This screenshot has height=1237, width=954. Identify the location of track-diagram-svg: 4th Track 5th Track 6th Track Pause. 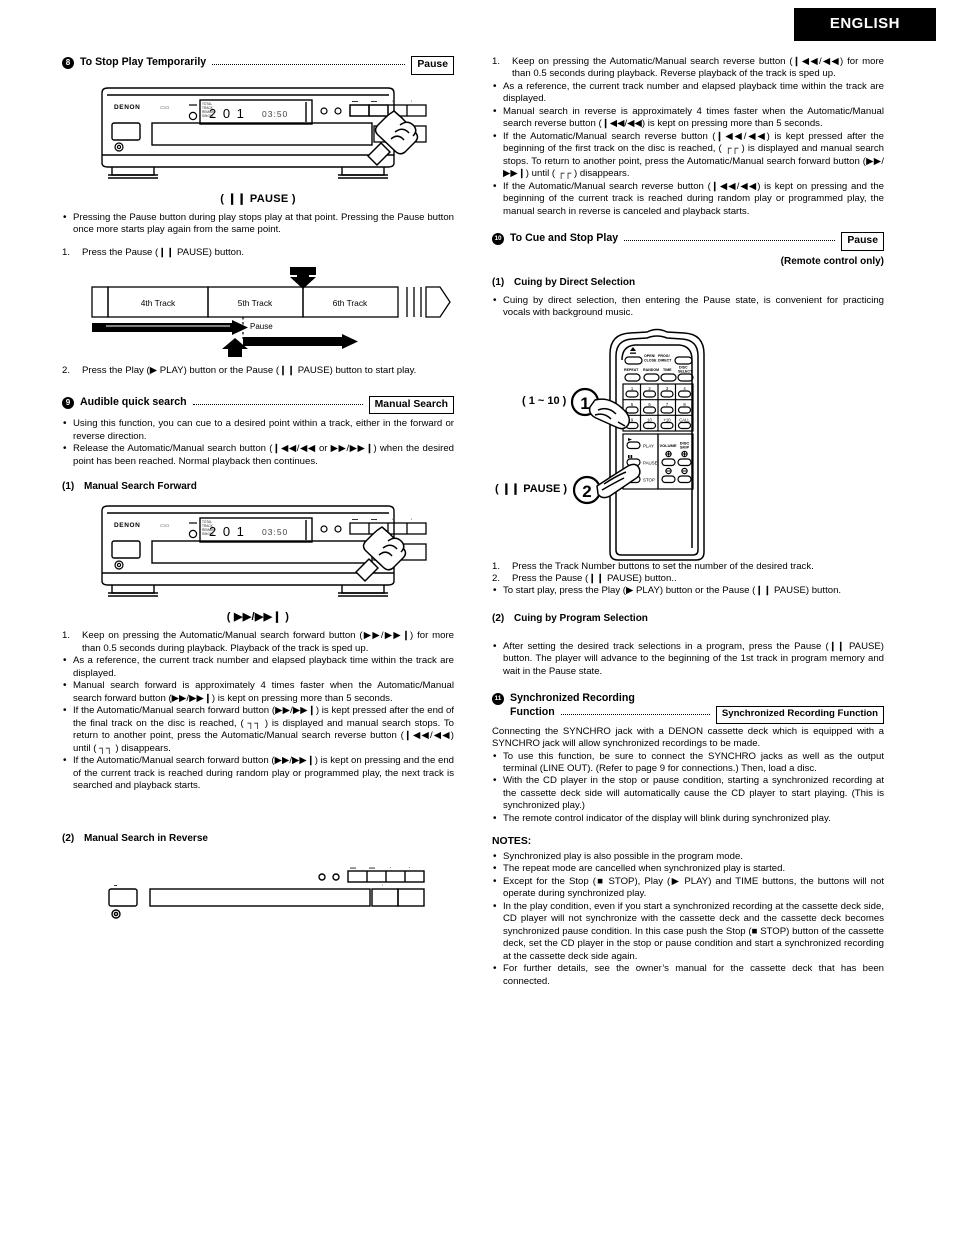
(271, 312).